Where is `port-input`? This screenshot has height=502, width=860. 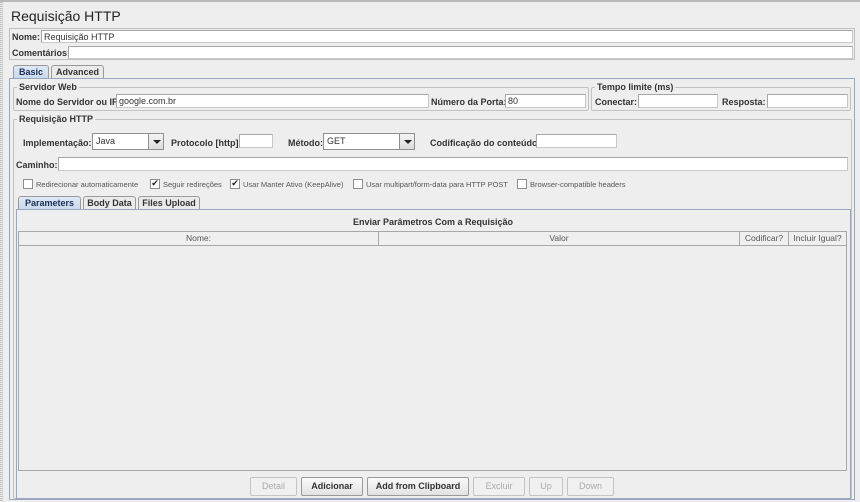 port-input is located at coordinates (545, 101).